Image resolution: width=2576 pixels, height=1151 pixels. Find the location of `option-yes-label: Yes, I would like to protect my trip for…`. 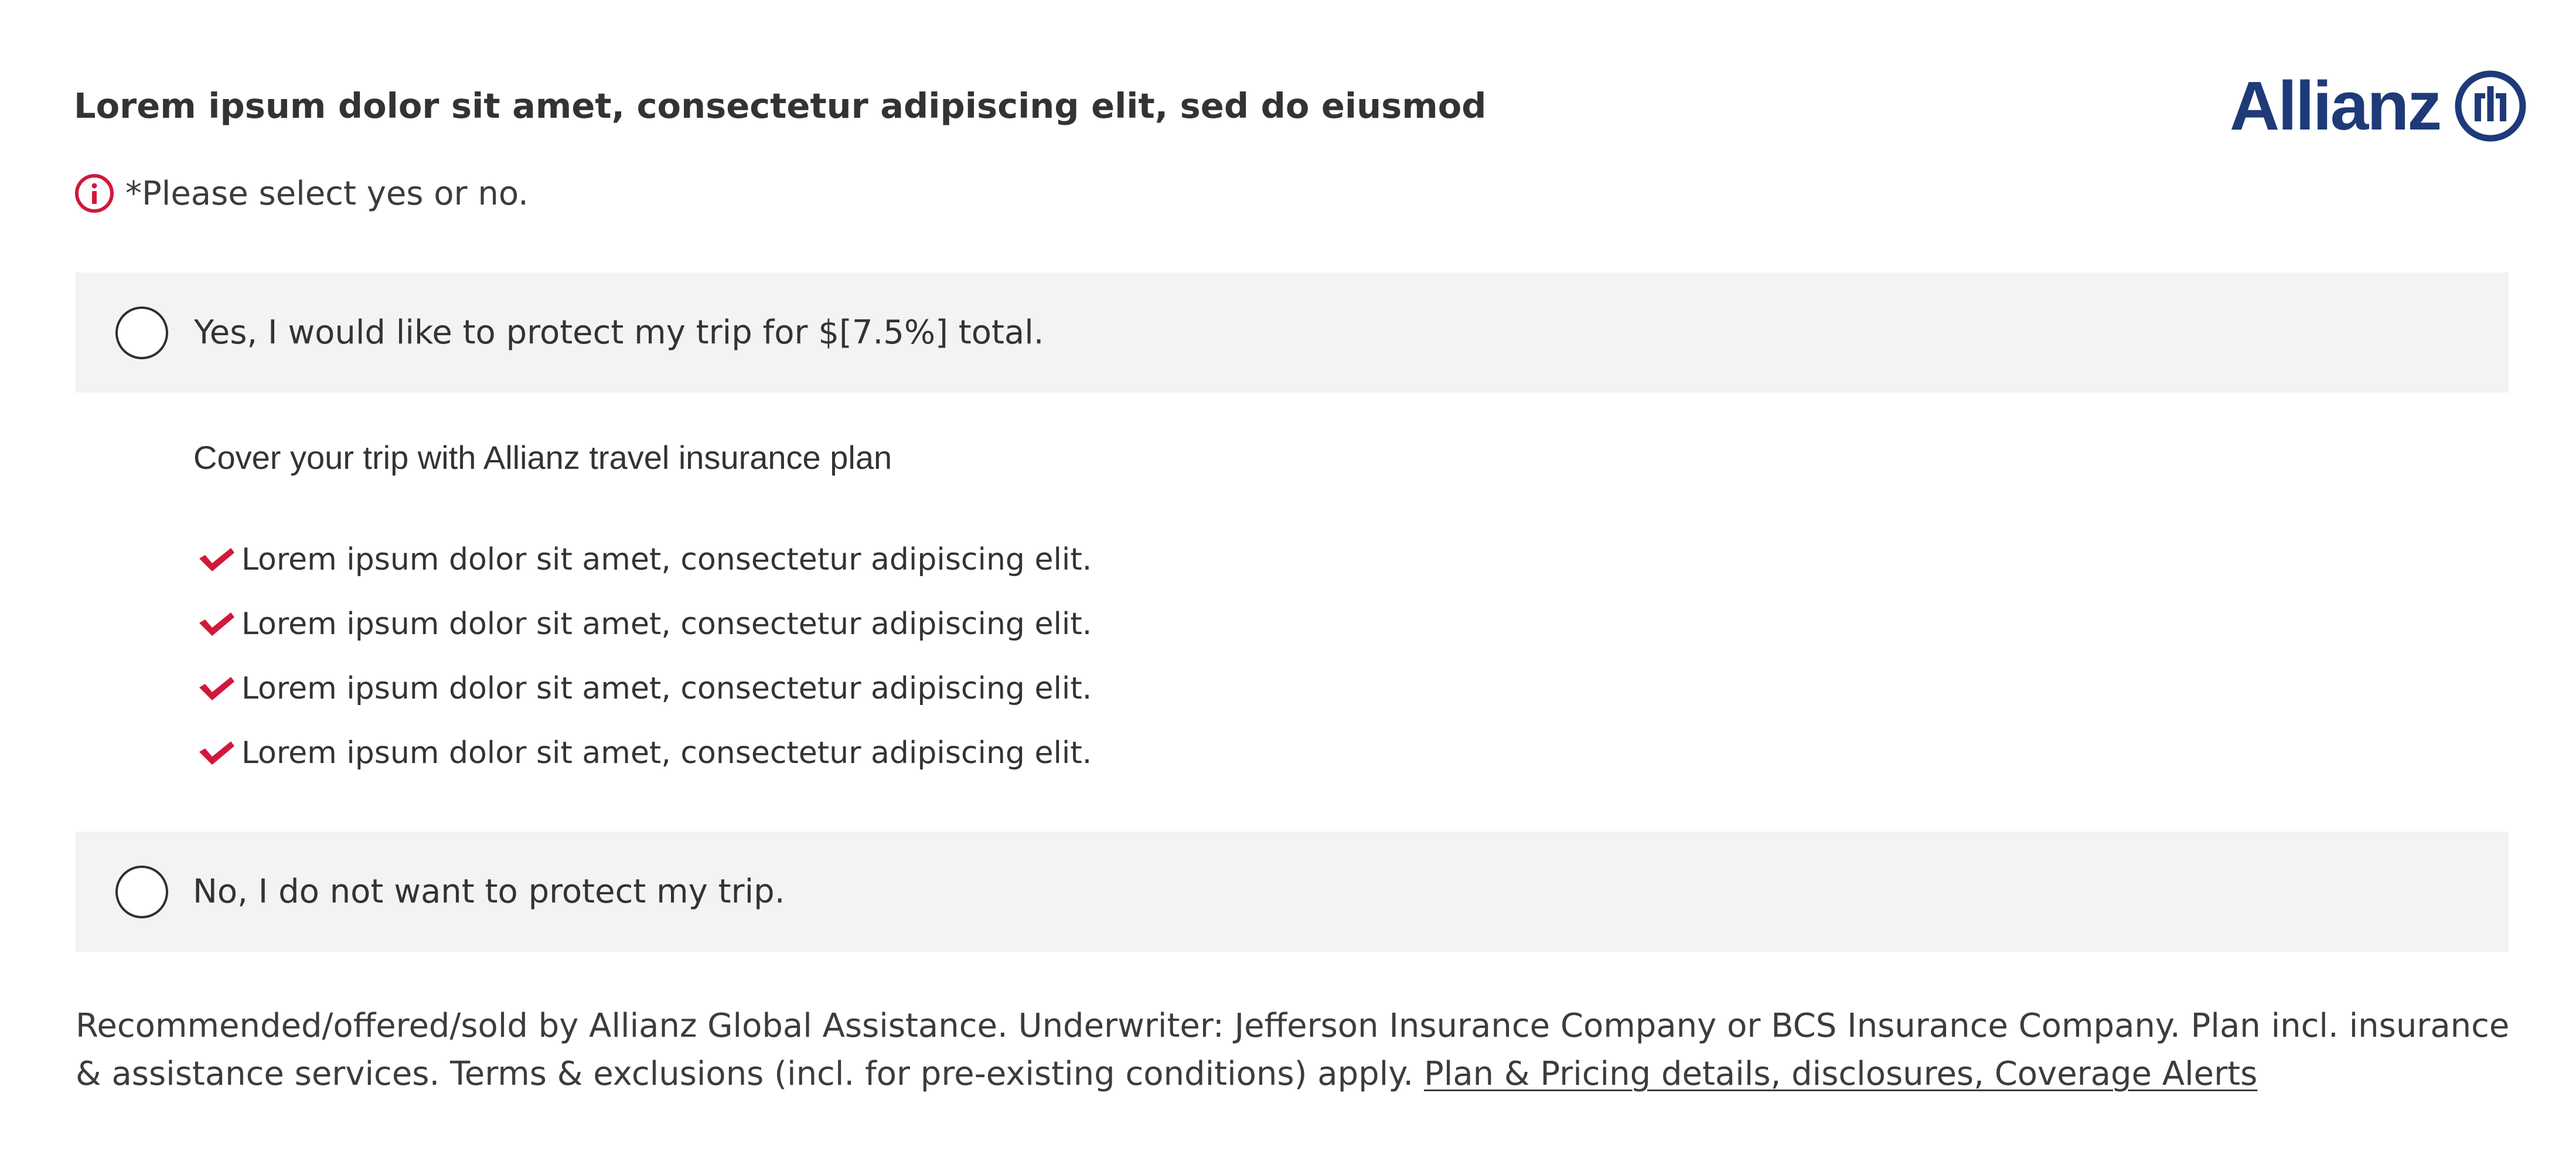

option-yes-label: Yes, I would like to protect my trip for… is located at coordinates (619, 333).